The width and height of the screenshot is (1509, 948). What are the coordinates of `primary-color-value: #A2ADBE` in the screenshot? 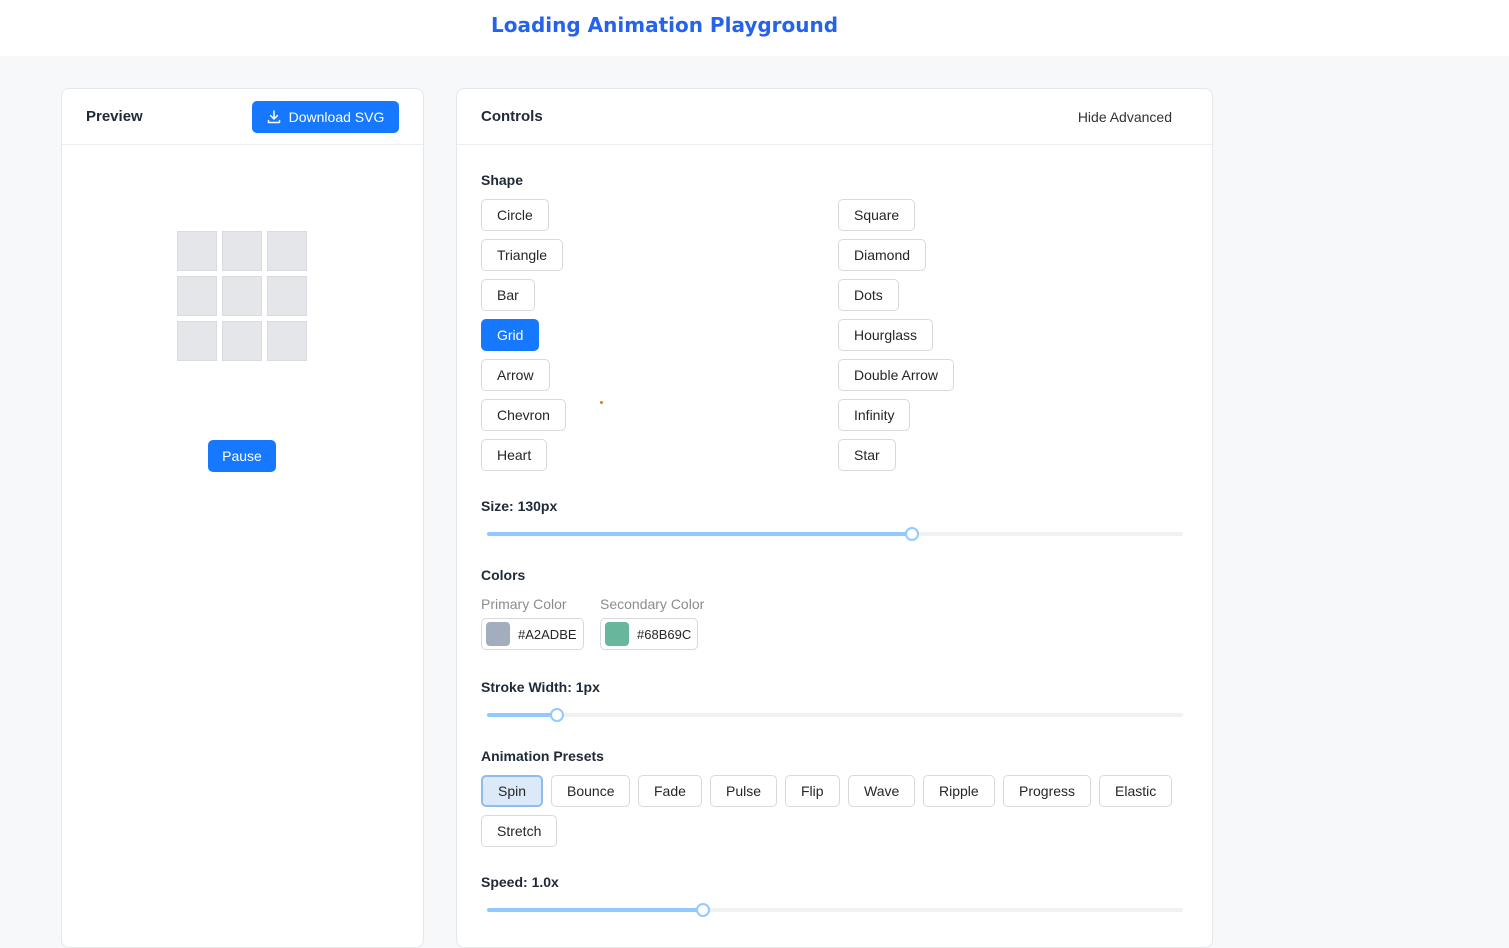 It's located at (547, 634).